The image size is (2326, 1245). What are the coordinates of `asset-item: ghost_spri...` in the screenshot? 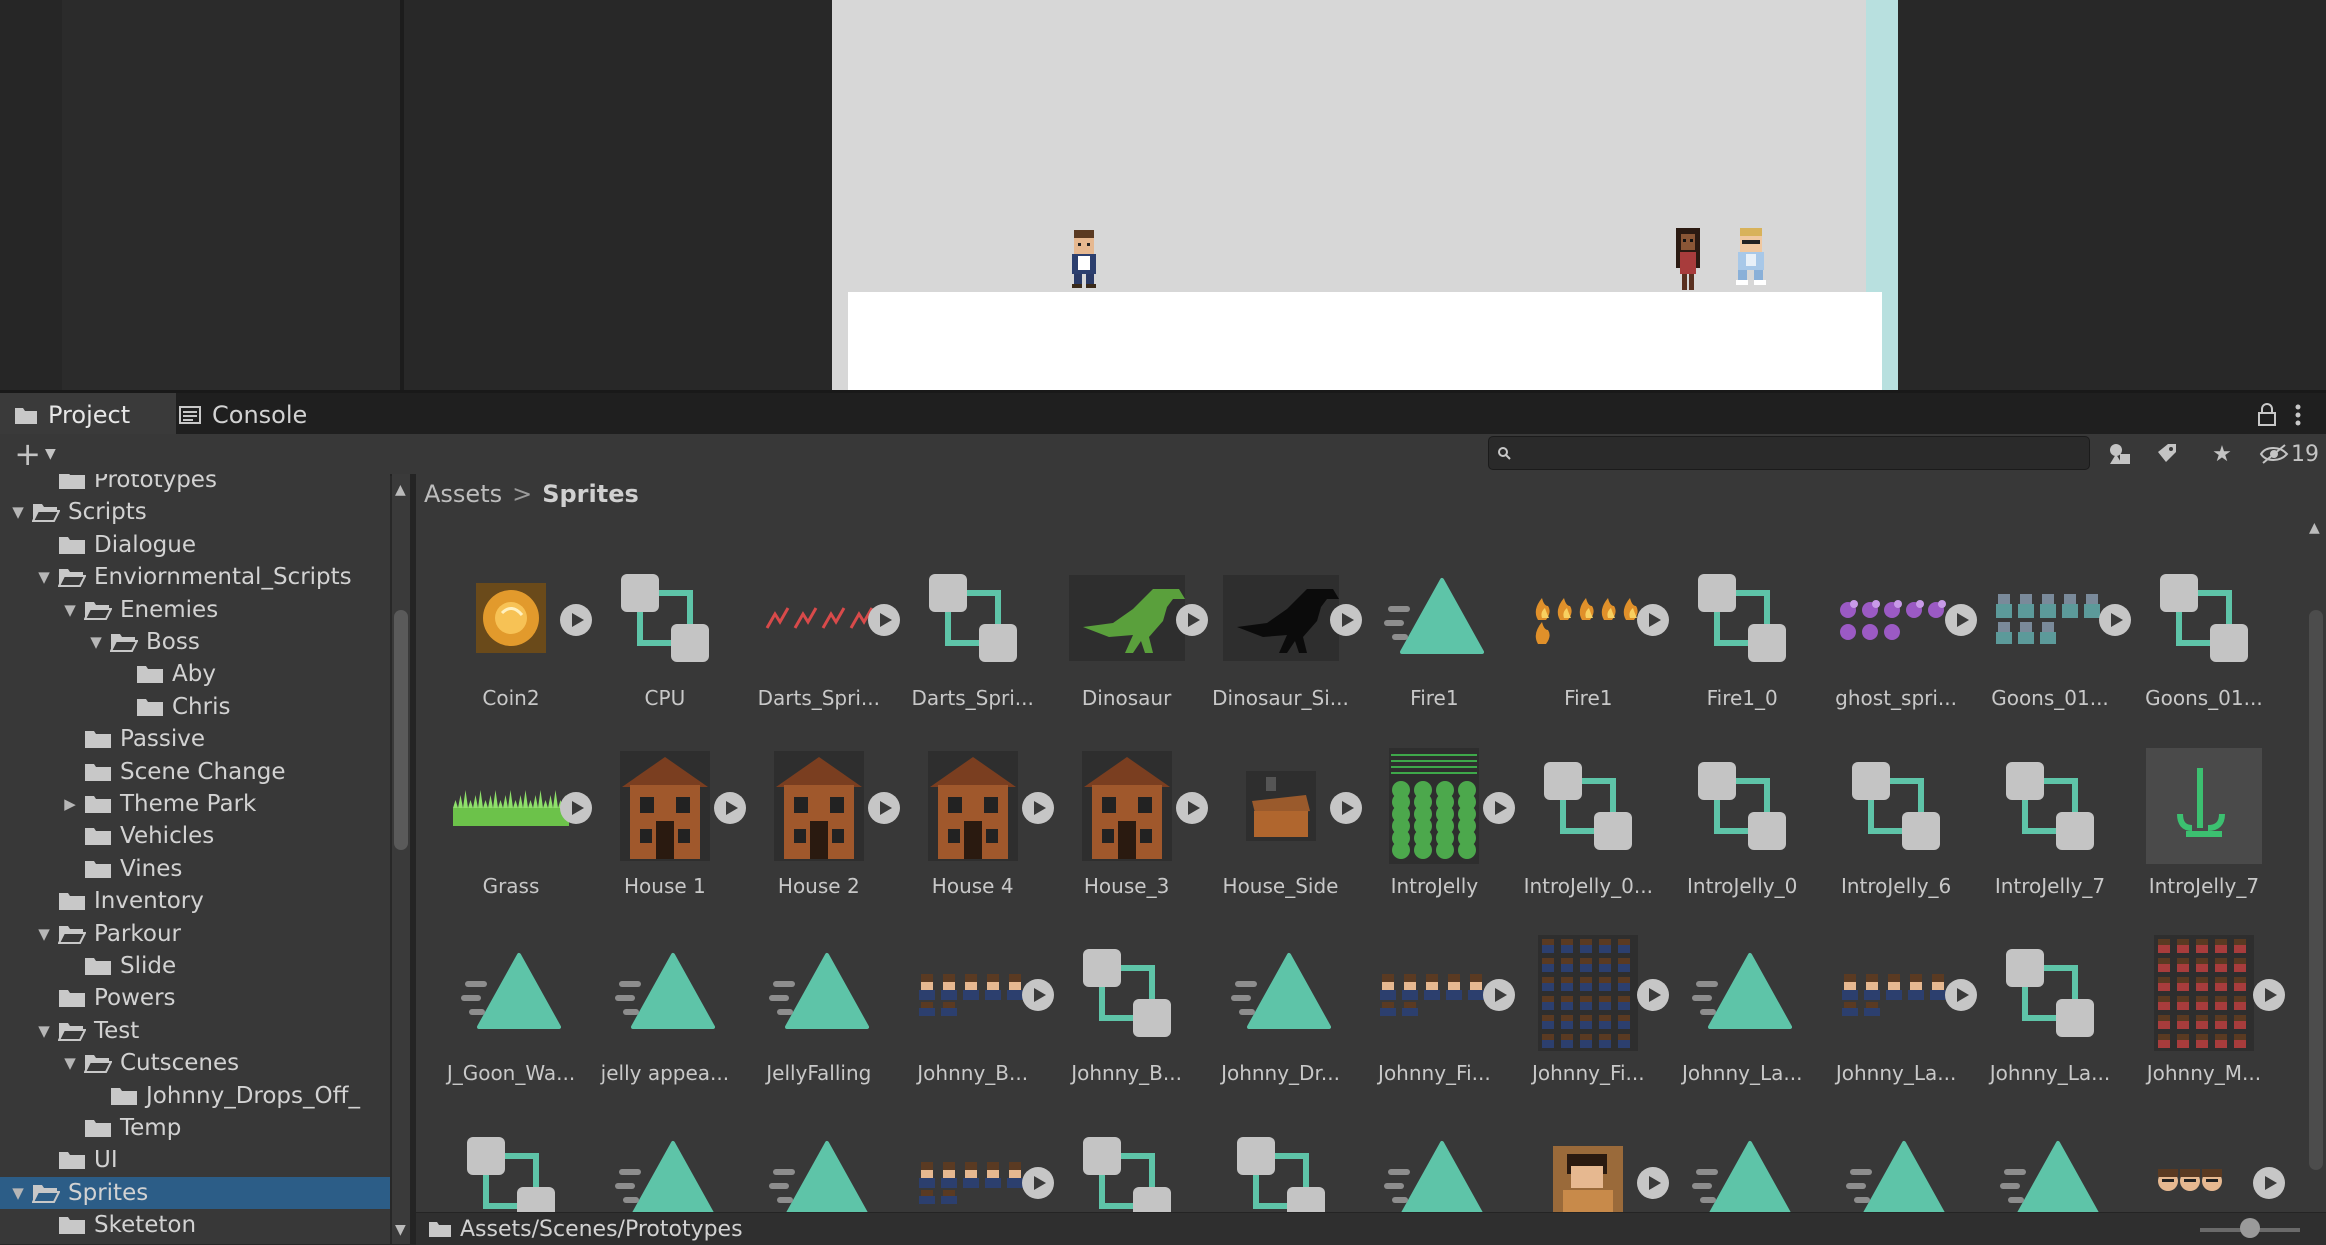 It's located at (1899, 636).